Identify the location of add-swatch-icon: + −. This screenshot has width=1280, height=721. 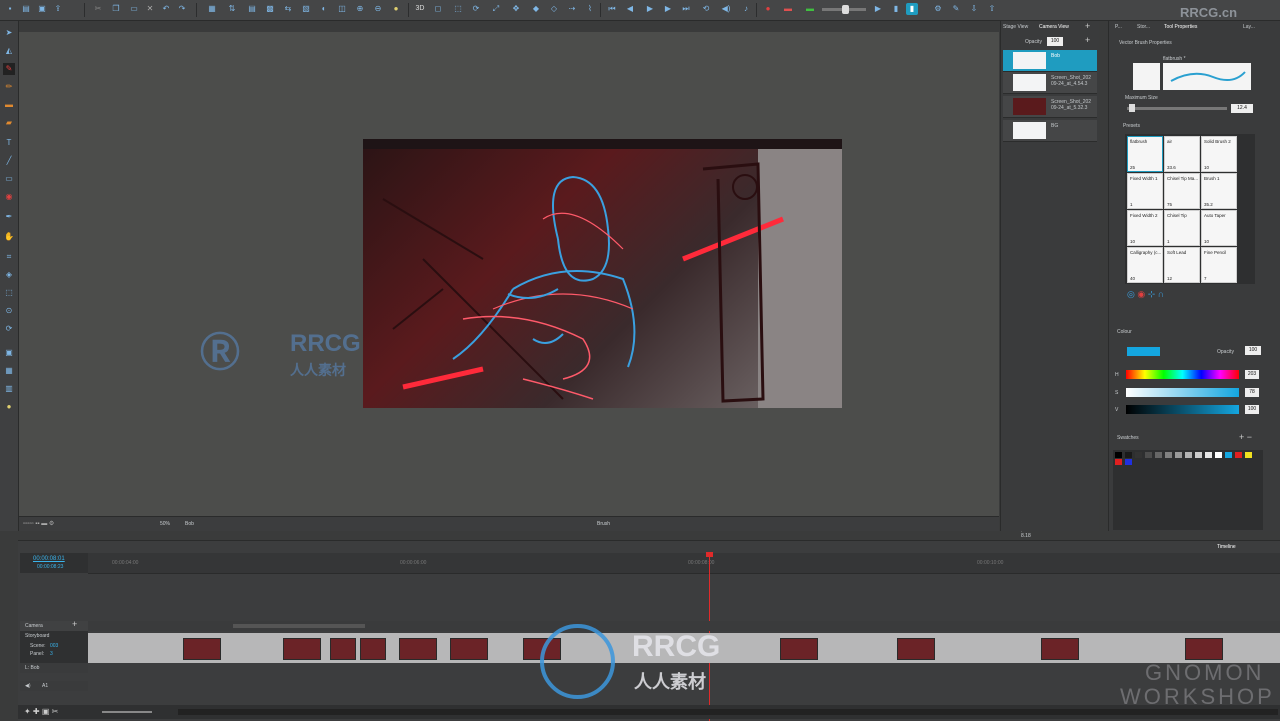
(1245, 437).